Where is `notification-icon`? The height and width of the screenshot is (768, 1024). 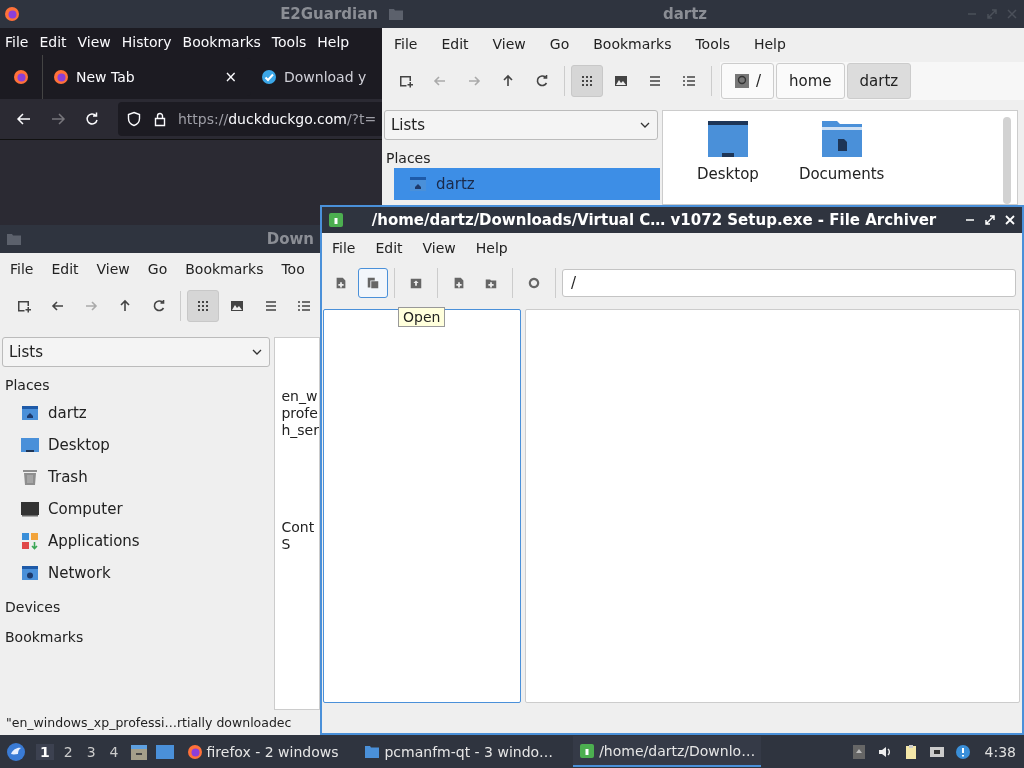 notification-icon is located at coordinates (962, 751).